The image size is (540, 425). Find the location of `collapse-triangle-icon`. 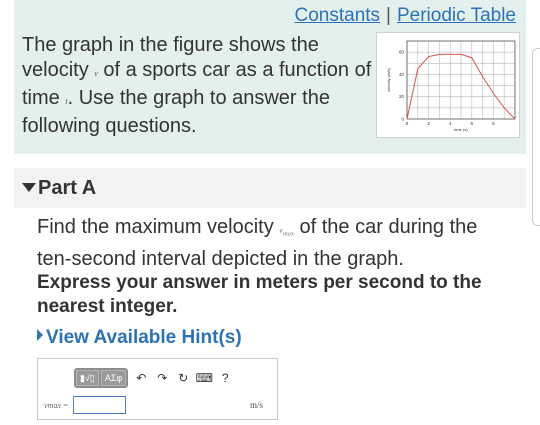

collapse-triangle-icon is located at coordinates (29, 187).